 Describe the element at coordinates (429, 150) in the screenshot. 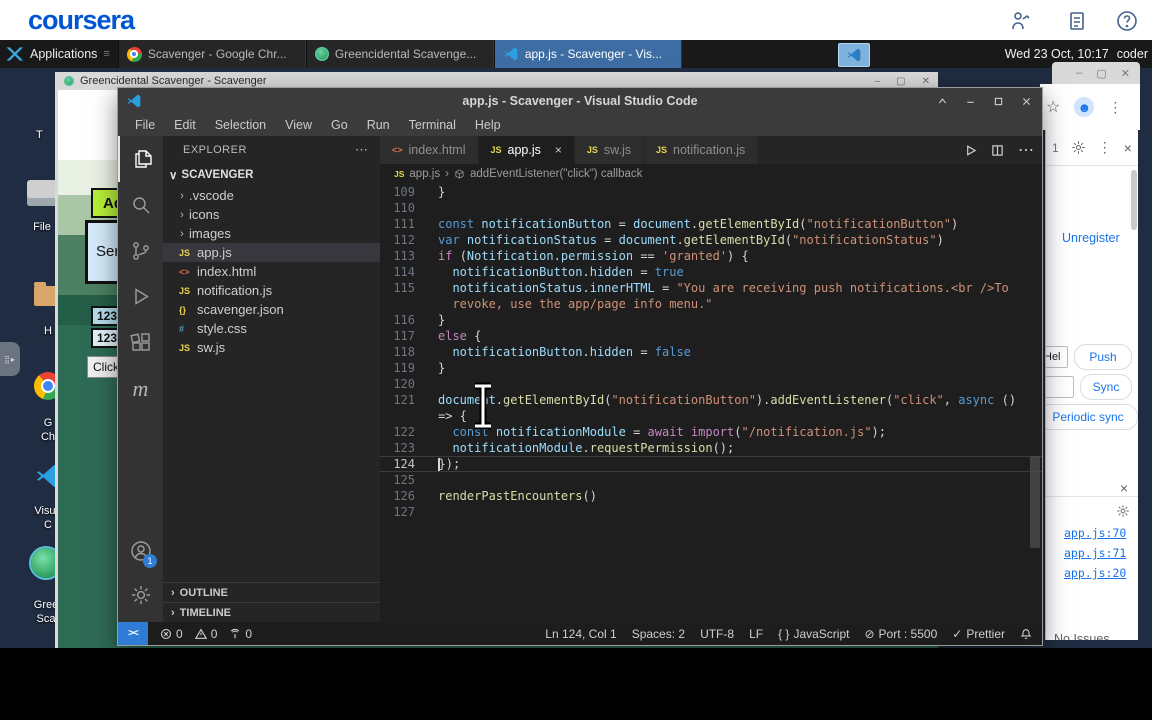

I see `tab-index.html: <> index.html` at that location.